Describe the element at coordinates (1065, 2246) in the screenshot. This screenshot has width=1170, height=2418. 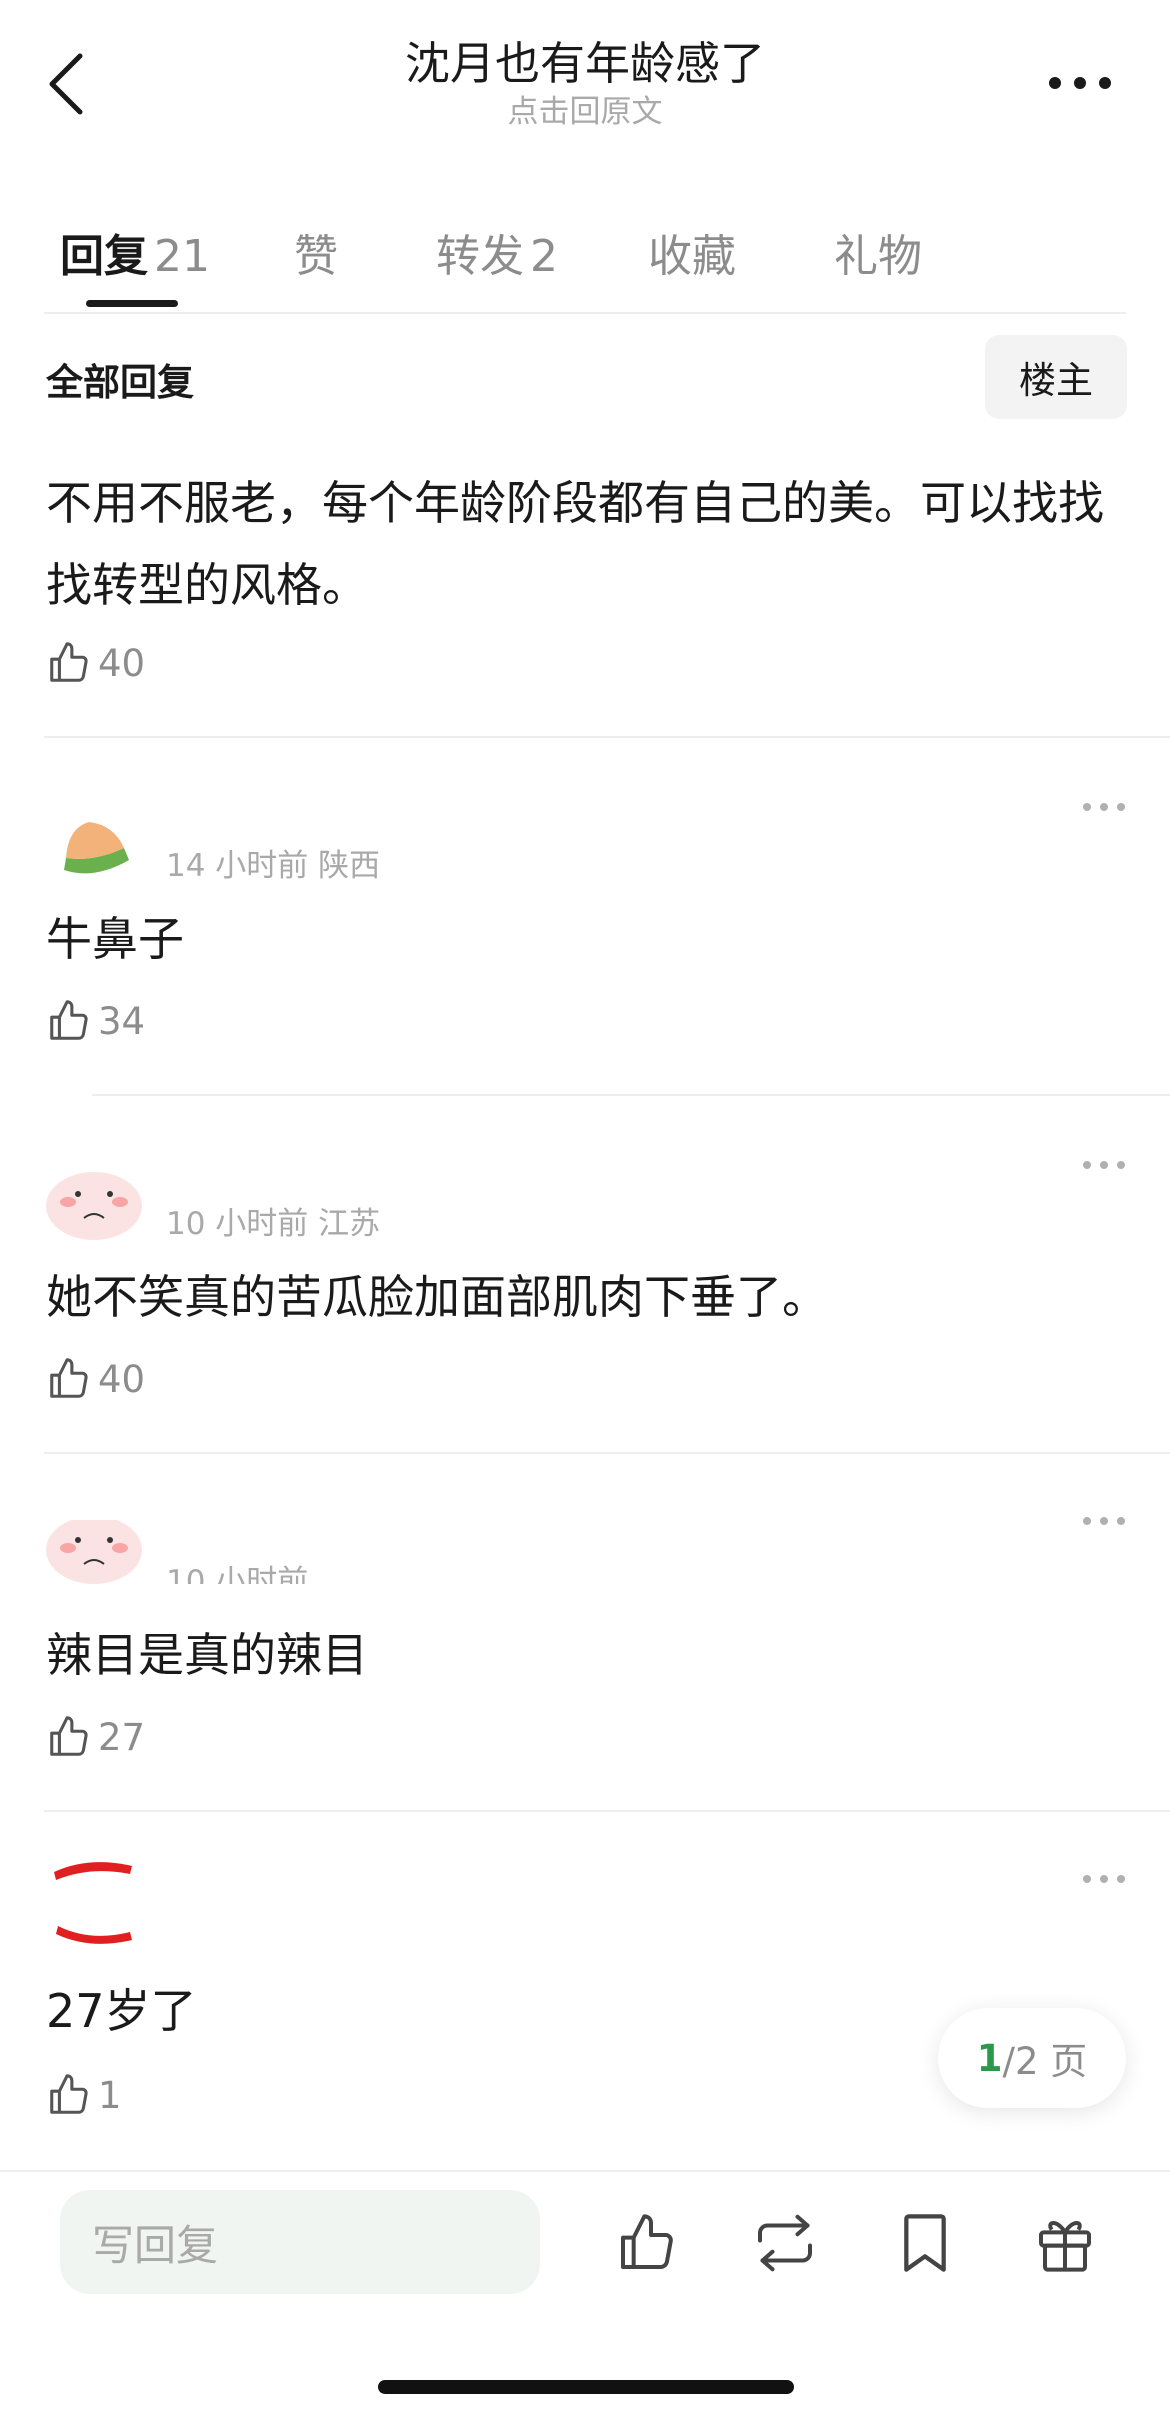
I see `gift-icon` at that location.